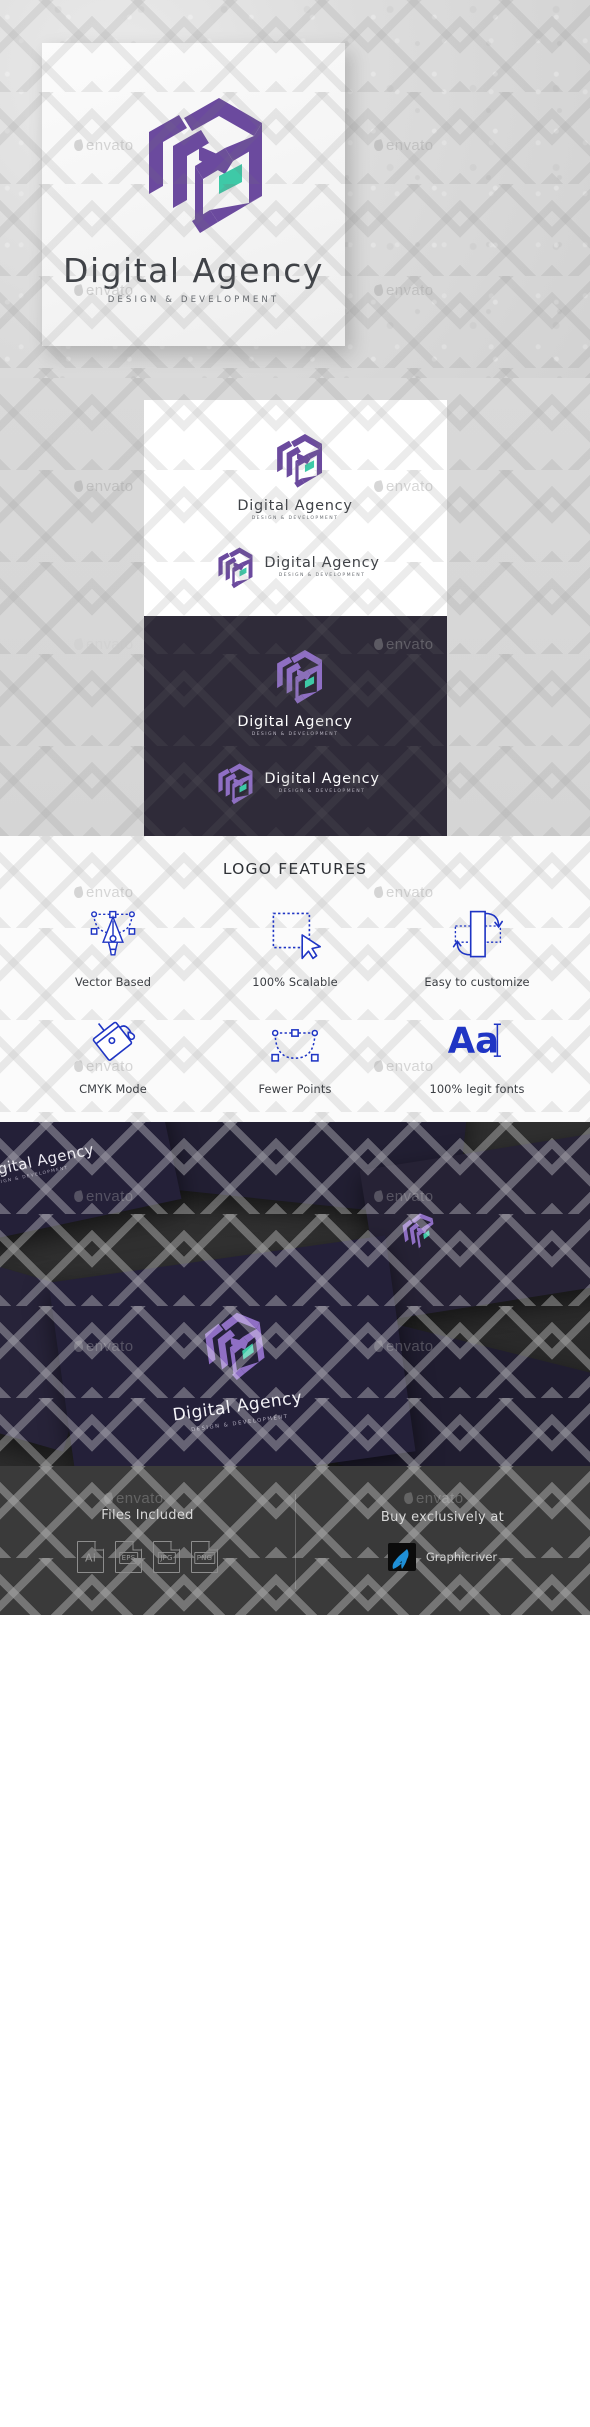 The image size is (590, 2427). Describe the element at coordinates (113, 1089) in the screenshot. I see `feature-label: CMYK Mode` at that location.